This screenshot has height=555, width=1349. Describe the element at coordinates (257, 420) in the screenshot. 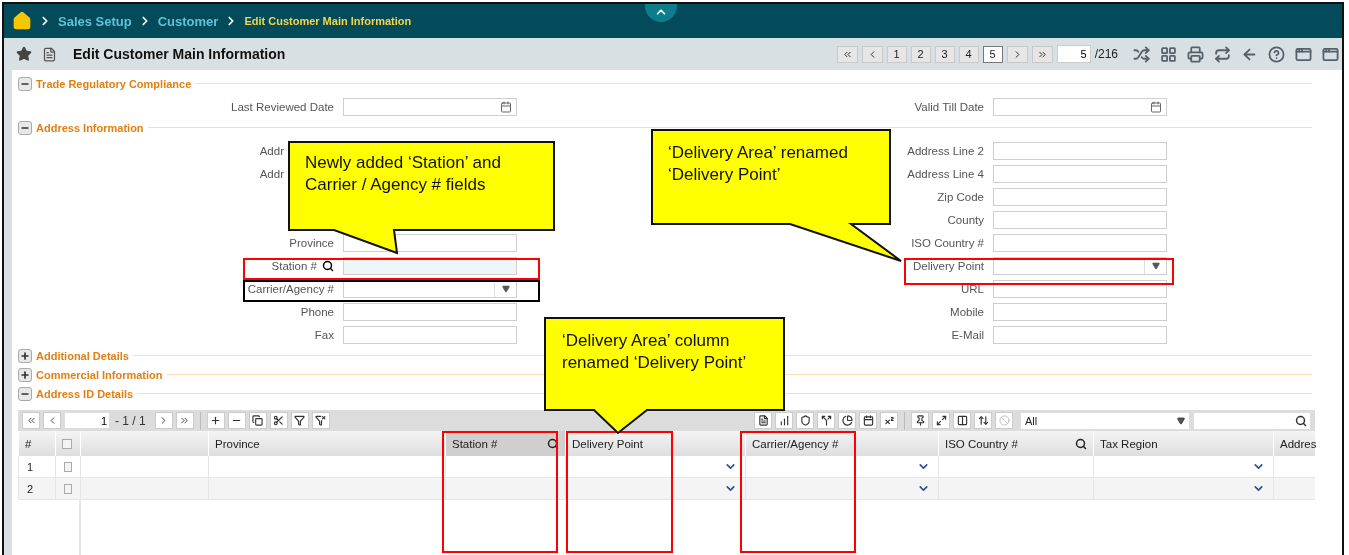

I see `copy-button` at that location.